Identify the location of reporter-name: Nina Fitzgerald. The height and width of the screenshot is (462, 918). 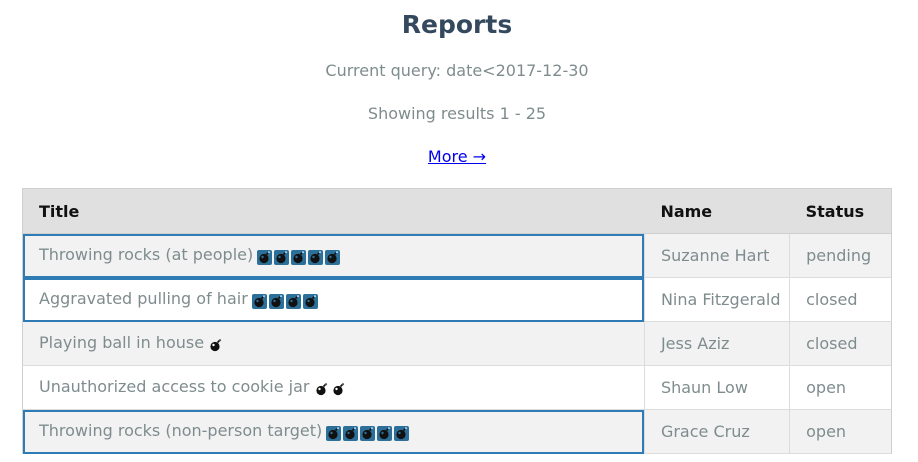
(717, 299).